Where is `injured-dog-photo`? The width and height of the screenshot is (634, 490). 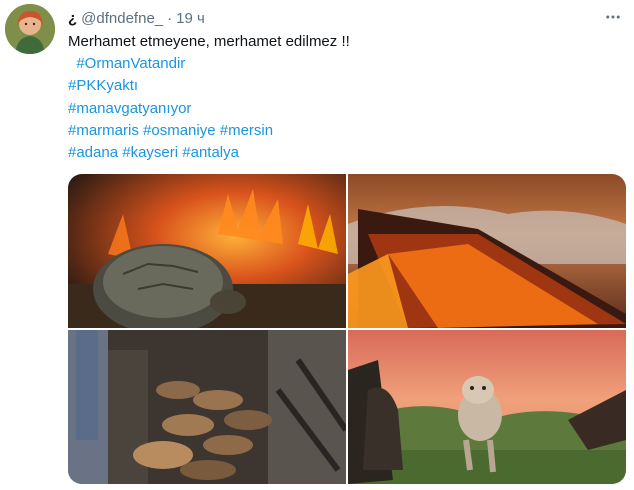
injured-dog-photo is located at coordinates (487, 407).